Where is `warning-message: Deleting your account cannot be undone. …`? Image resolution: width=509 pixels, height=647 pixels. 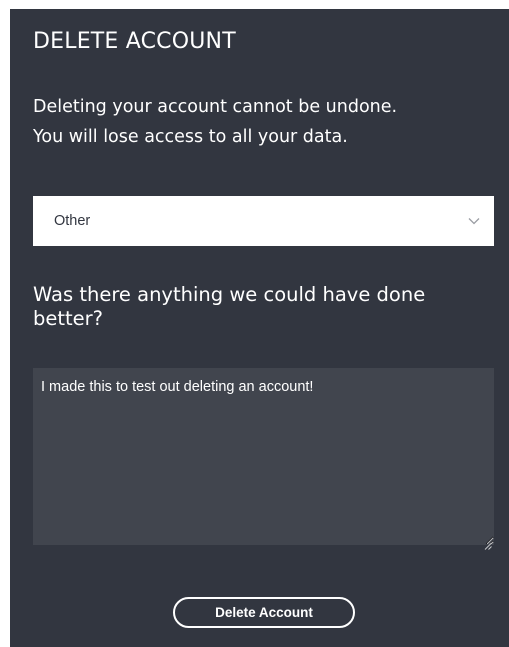 warning-message: Deleting your account cannot be undone. … is located at coordinates (268, 122).